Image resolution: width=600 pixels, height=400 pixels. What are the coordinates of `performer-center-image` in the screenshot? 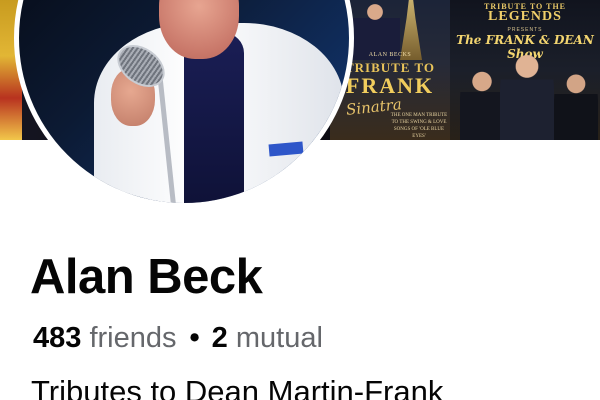 It's located at (527, 94).